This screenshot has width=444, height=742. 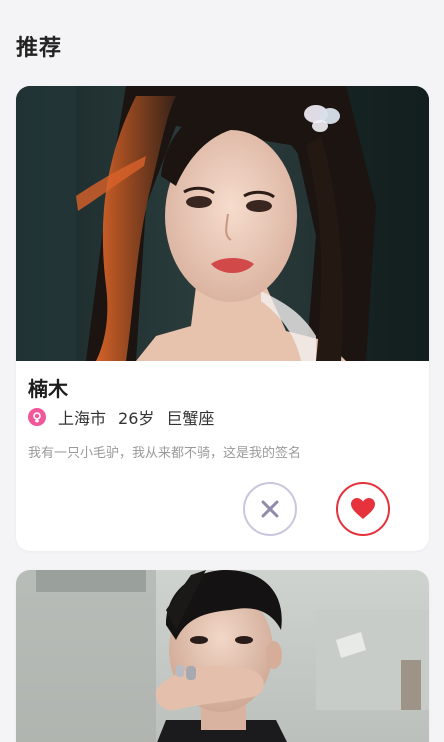 What do you see at coordinates (82, 418) in the screenshot?
I see `profile-city: 上海市` at bounding box center [82, 418].